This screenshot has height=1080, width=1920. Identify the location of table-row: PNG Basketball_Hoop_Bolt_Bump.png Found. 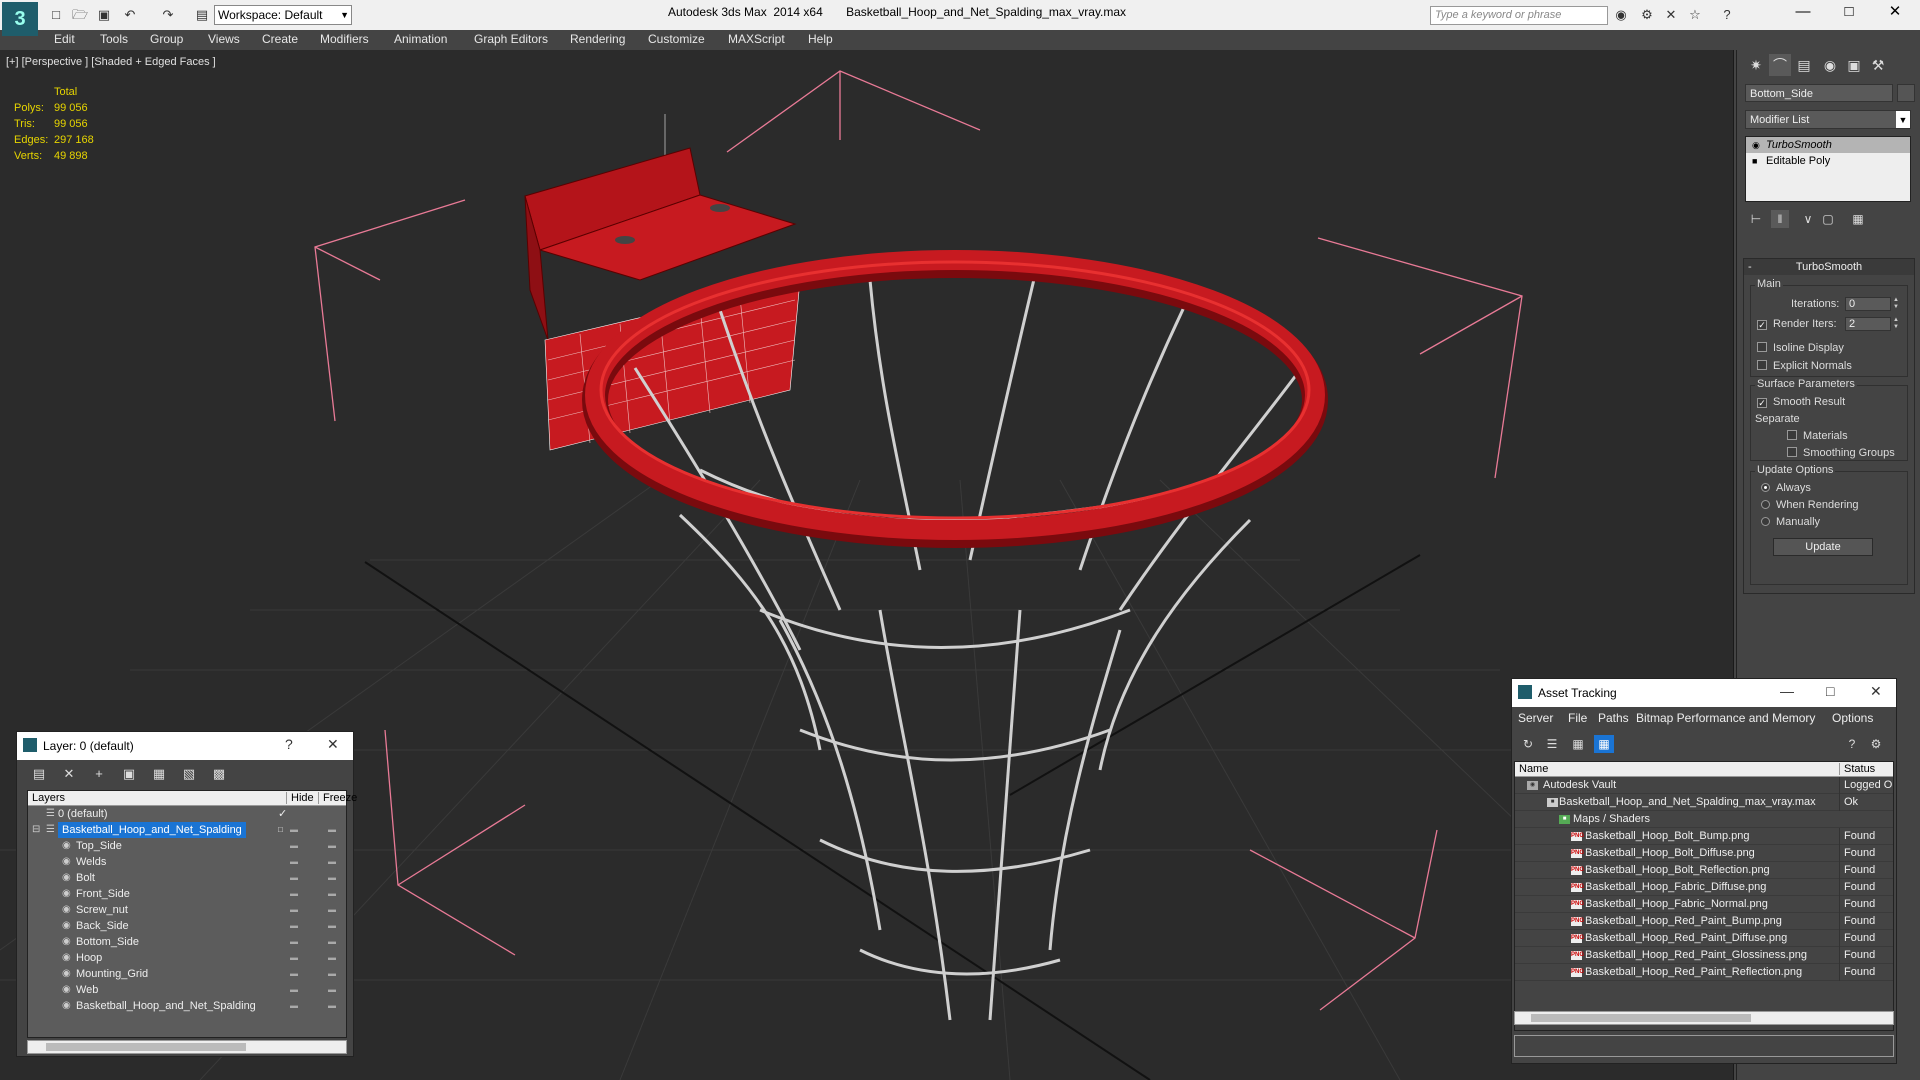
(1704, 836).